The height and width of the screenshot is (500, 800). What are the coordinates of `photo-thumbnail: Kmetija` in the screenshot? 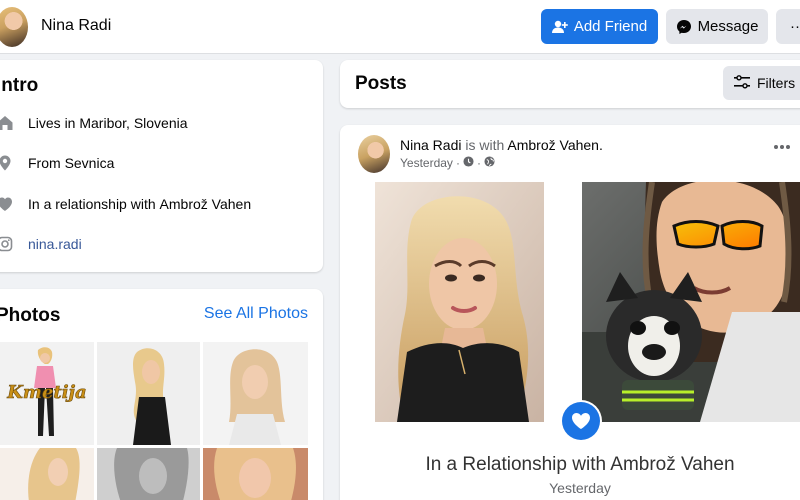 It's located at (47, 393).